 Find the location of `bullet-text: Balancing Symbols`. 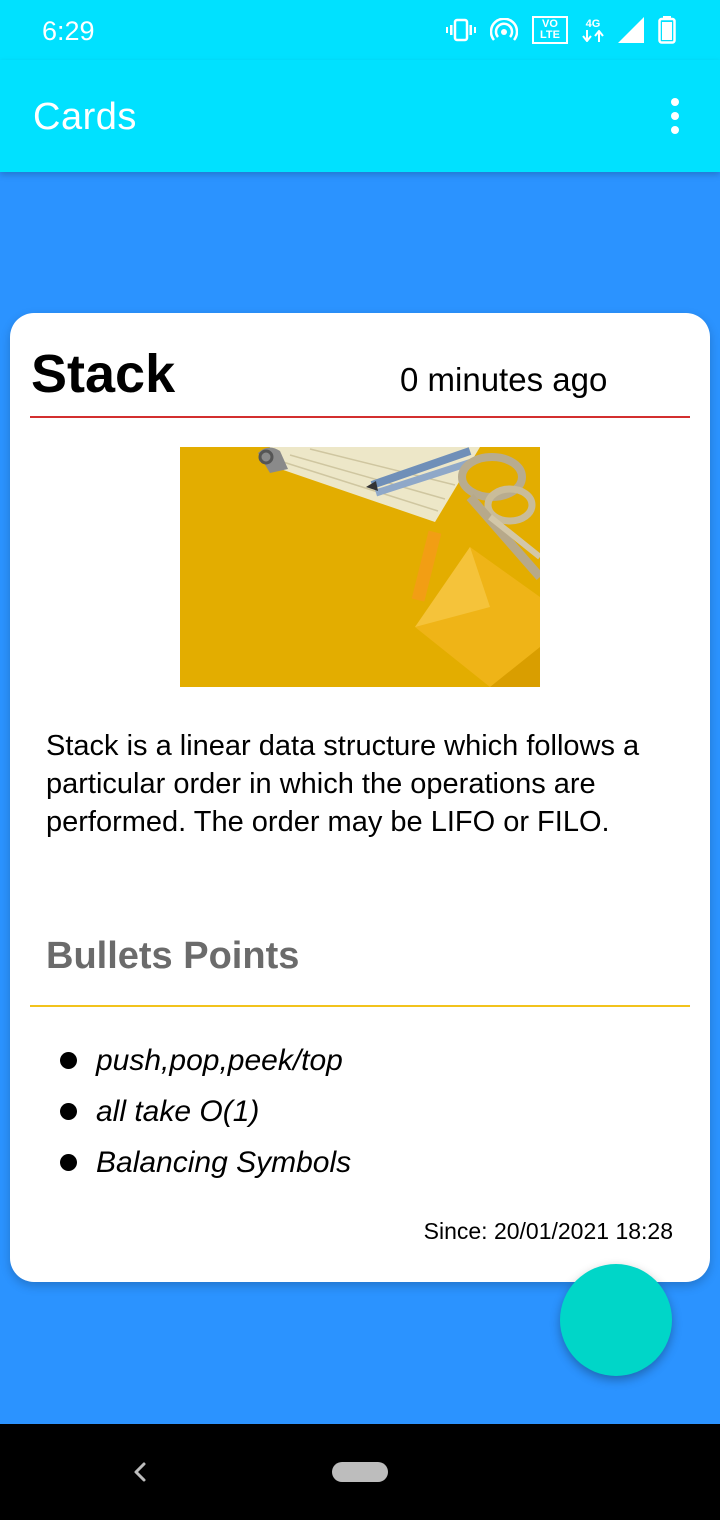

bullet-text: Balancing Symbols is located at coordinates (224, 1162).